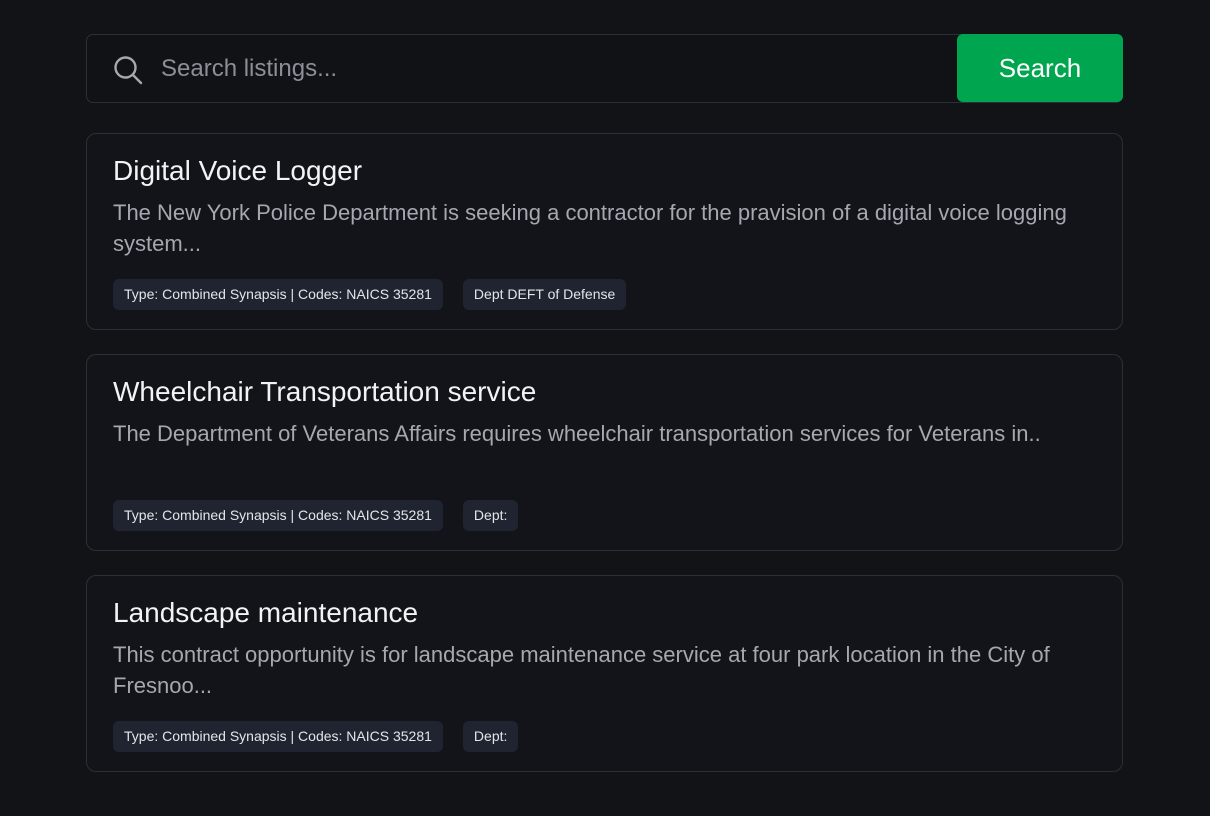 Image resolution: width=1210 pixels, height=816 pixels. I want to click on search-input, so click(556, 69).